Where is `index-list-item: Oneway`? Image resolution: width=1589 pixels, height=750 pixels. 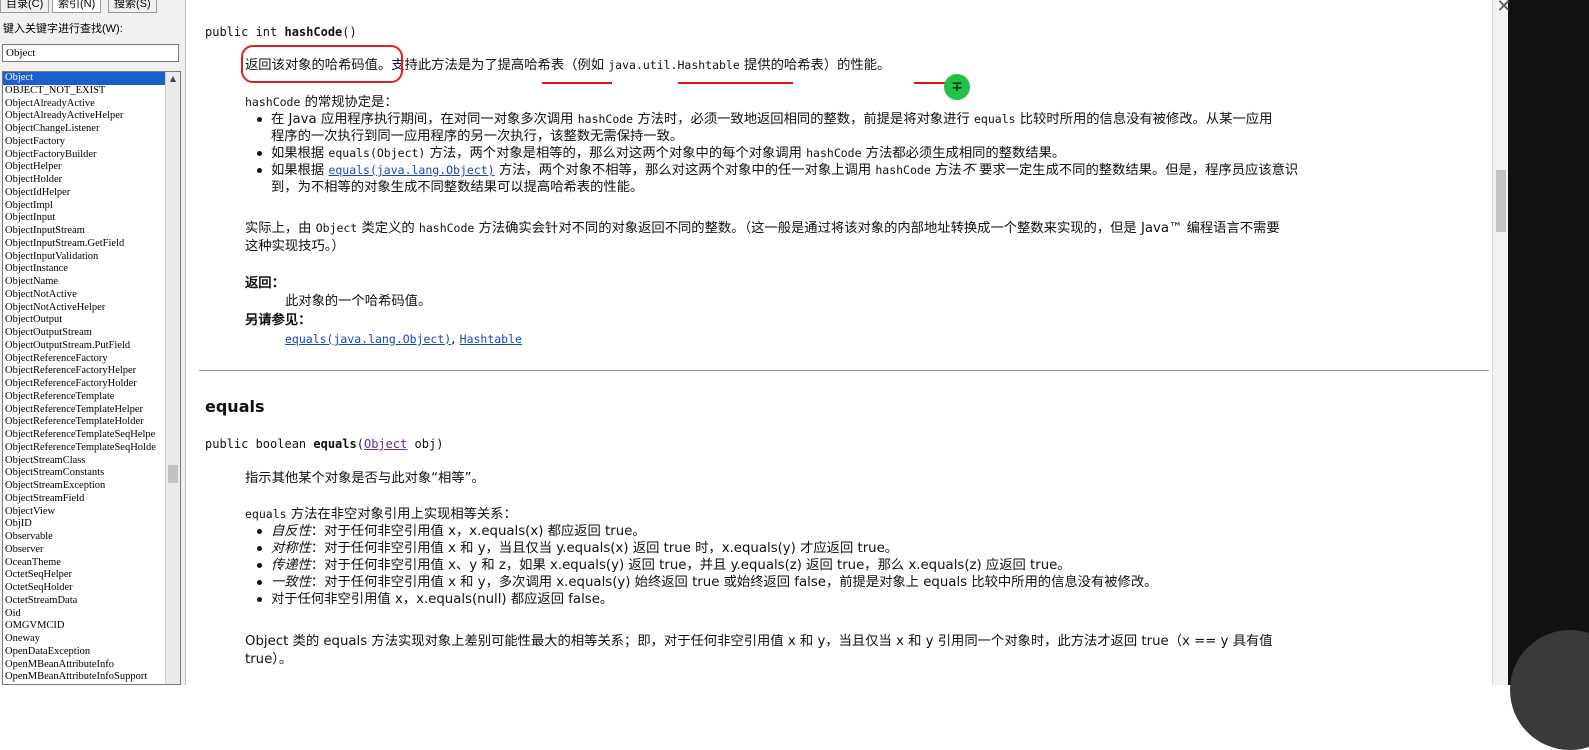 index-list-item: Oneway is located at coordinates (84, 639).